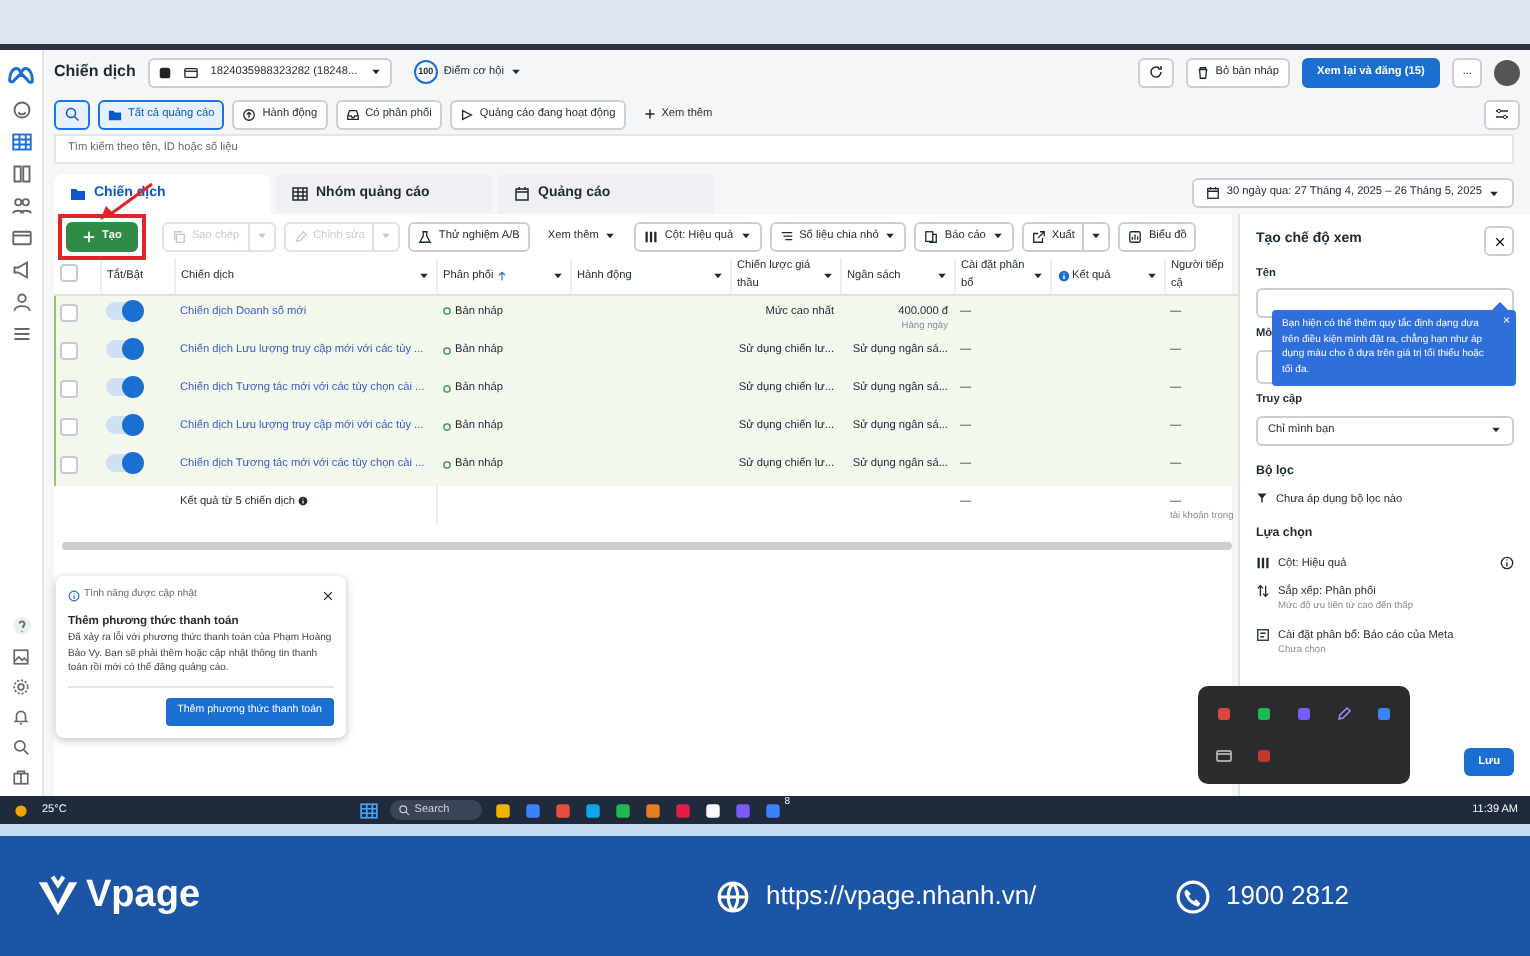 The height and width of the screenshot is (956, 1530). Describe the element at coordinates (1135, 236) in the screenshot. I see `chart-icon` at that location.